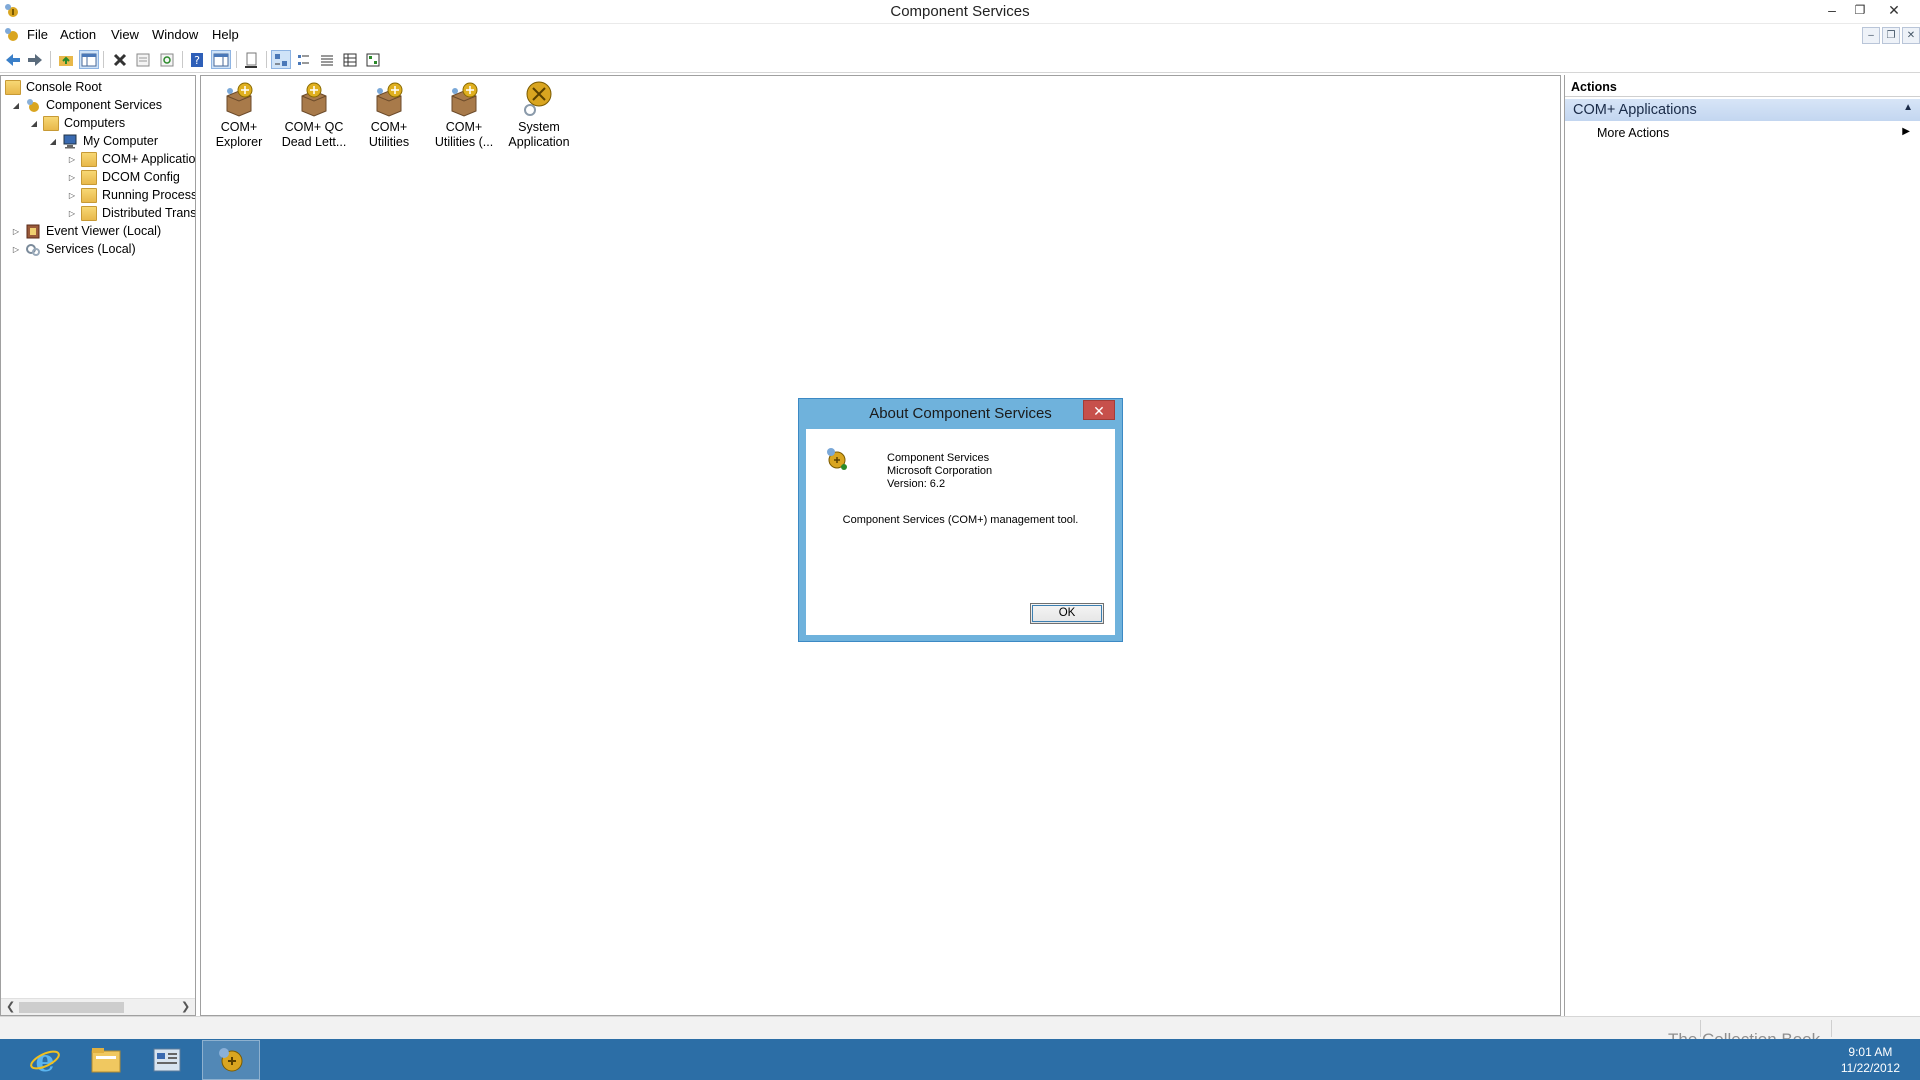  I want to click on menu-action: Action, so click(78, 34).